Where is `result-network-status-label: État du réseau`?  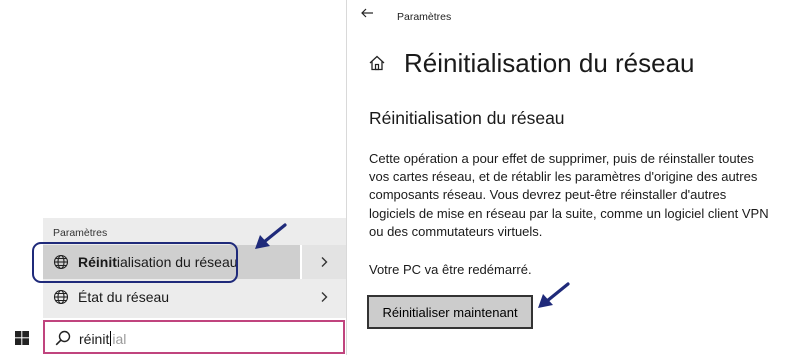
result-network-status-label: État du réseau is located at coordinates (124, 297).